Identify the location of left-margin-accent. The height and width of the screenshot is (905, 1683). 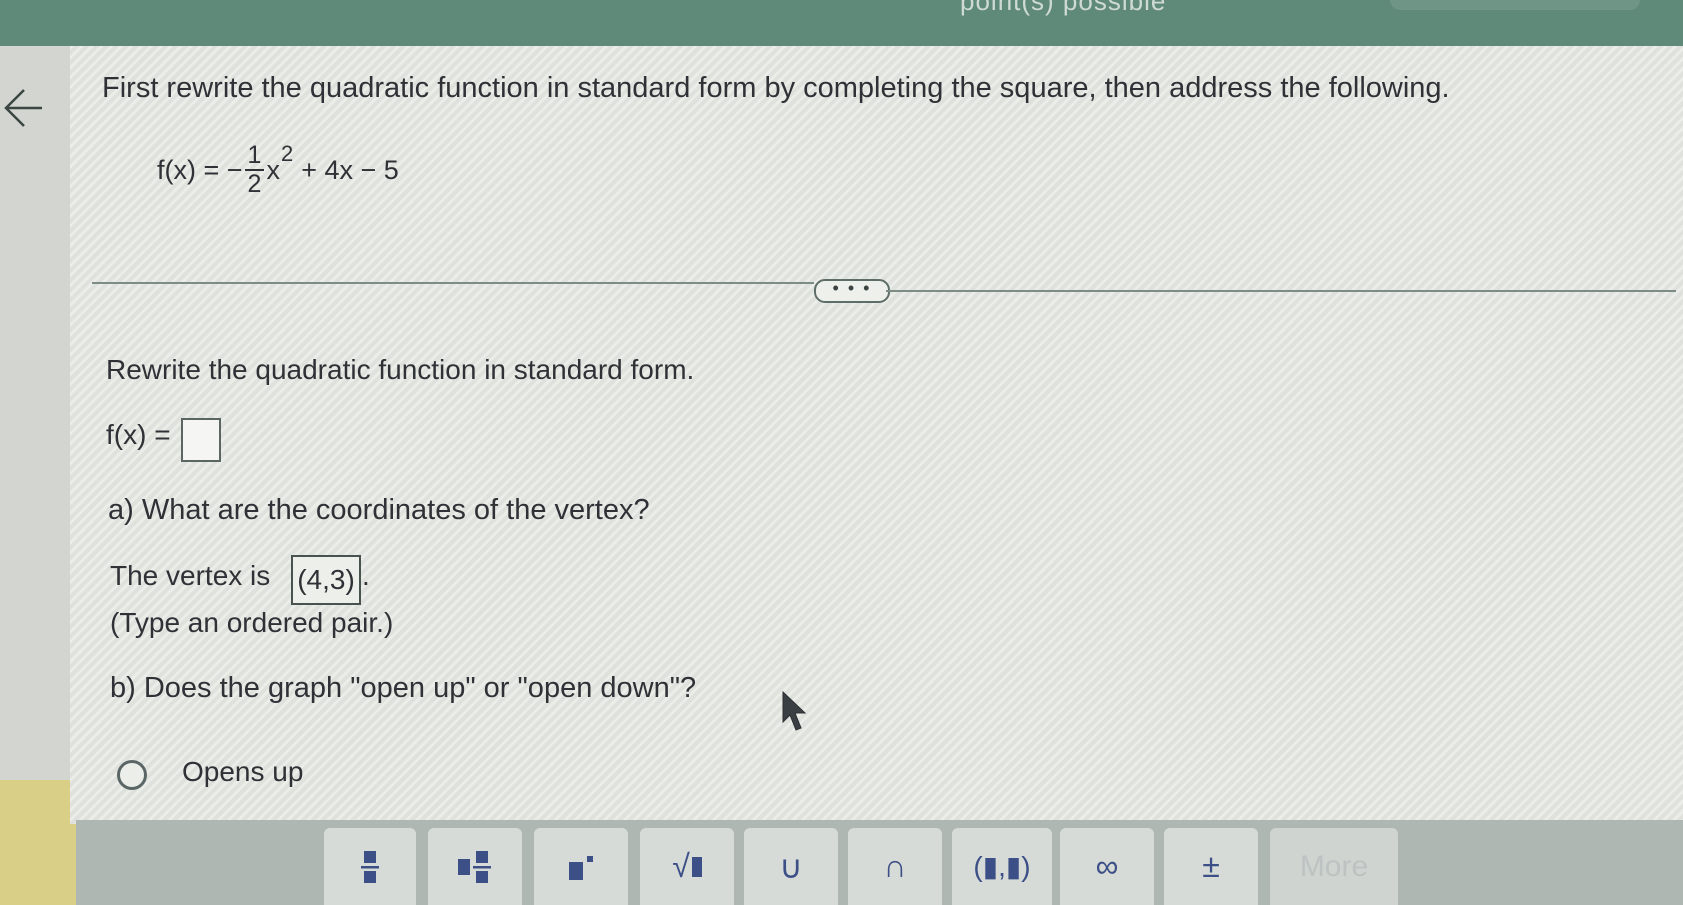
(38, 842).